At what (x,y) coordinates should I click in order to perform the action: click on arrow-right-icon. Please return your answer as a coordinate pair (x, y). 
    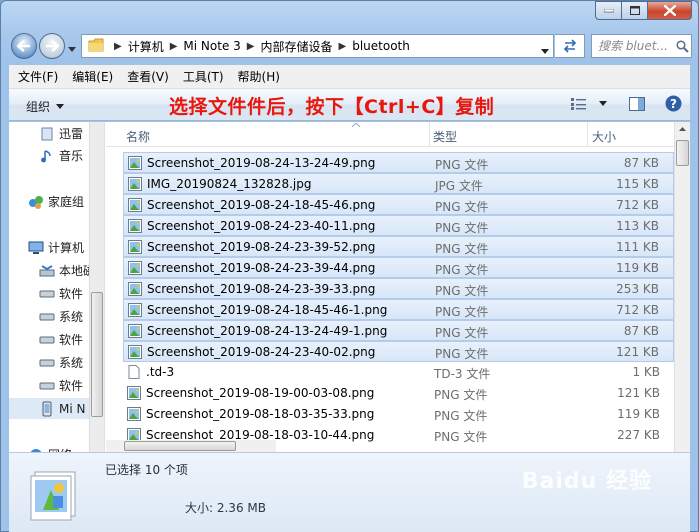
    Looking at the image, I should click on (52, 46).